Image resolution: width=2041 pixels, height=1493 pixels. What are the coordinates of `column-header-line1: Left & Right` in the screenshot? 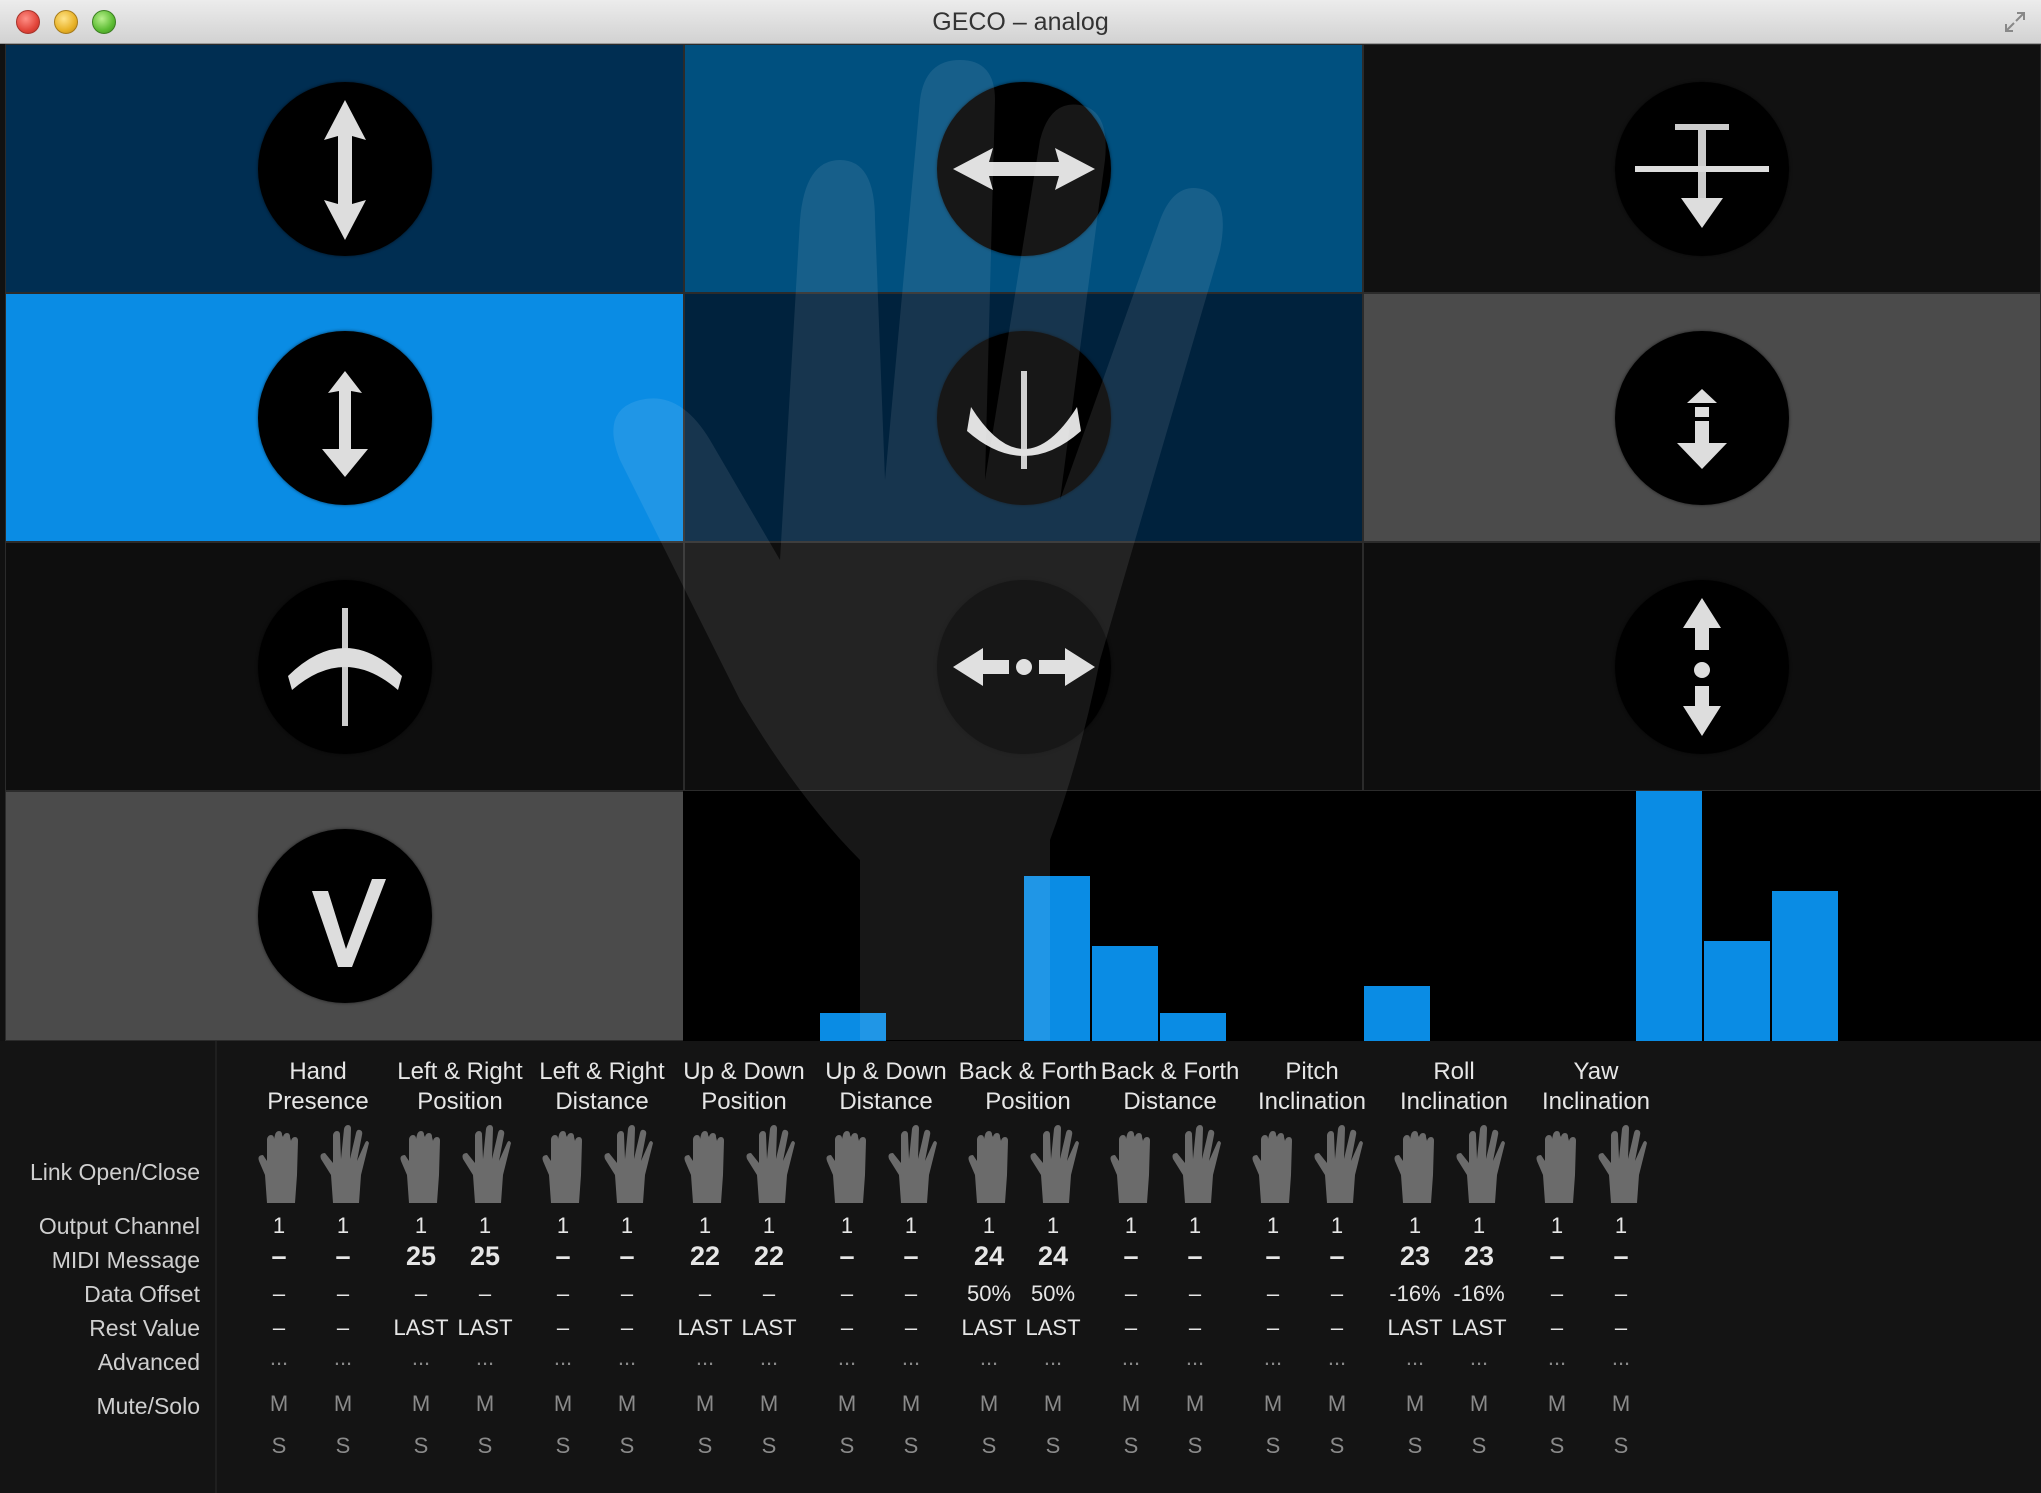 It's located at (460, 1071).